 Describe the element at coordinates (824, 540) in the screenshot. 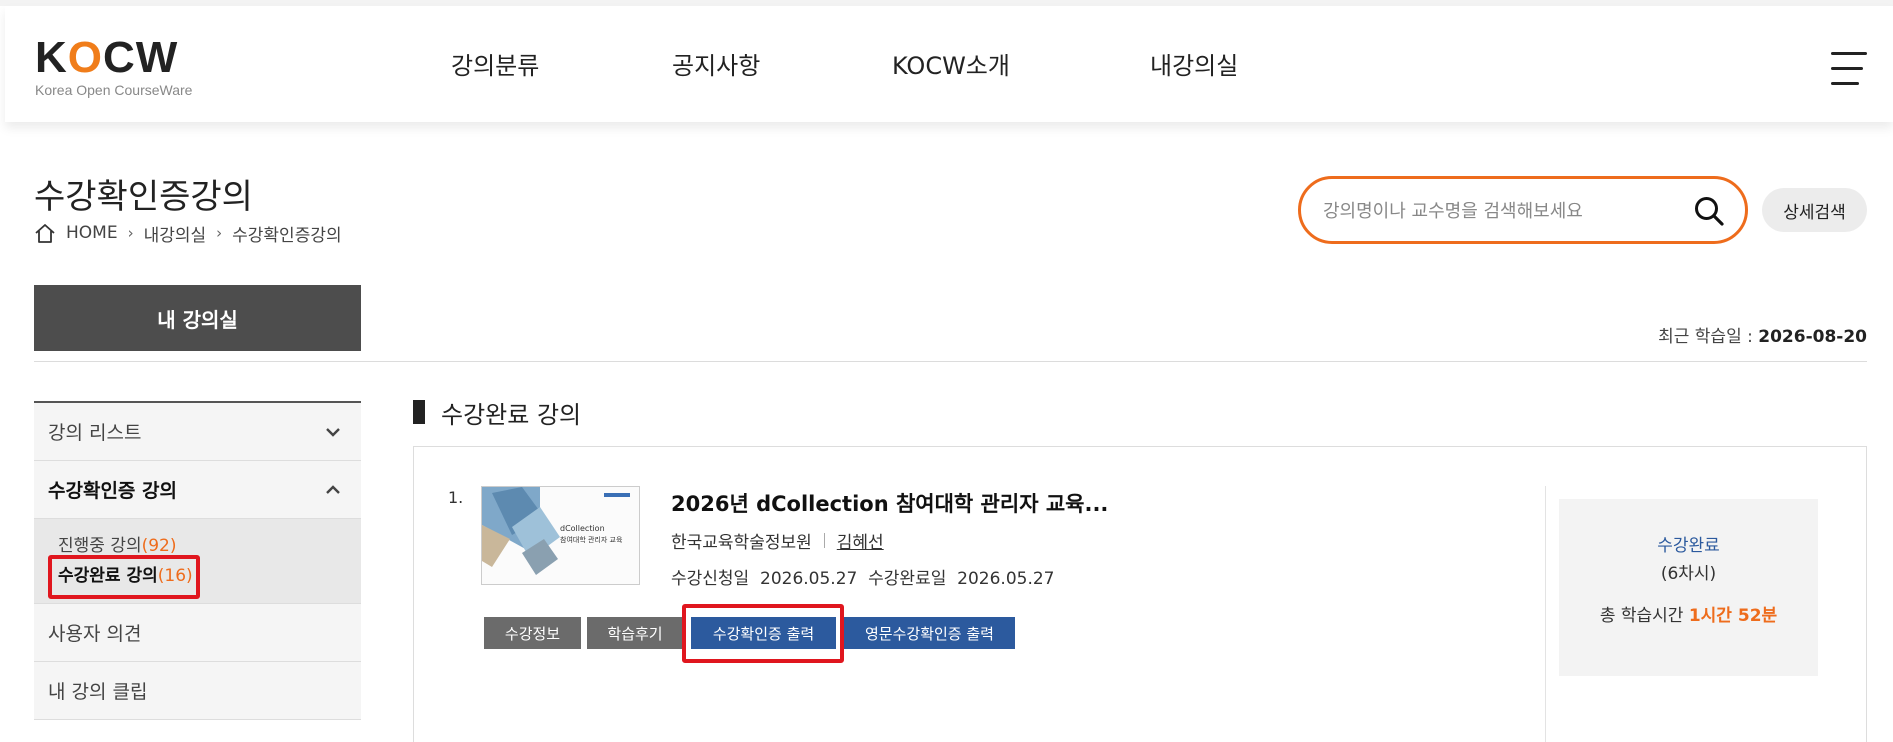

I see `meta-divider` at that location.